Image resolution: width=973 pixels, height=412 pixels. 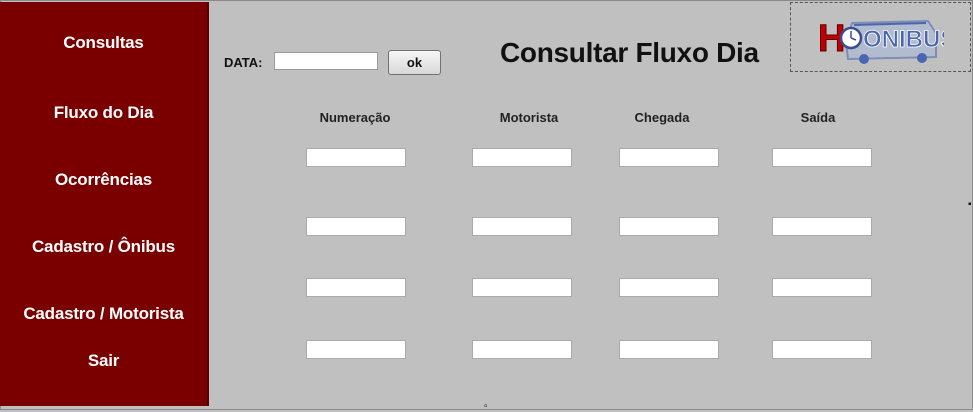 What do you see at coordinates (414, 62) in the screenshot?
I see `ok-button: ok` at bounding box center [414, 62].